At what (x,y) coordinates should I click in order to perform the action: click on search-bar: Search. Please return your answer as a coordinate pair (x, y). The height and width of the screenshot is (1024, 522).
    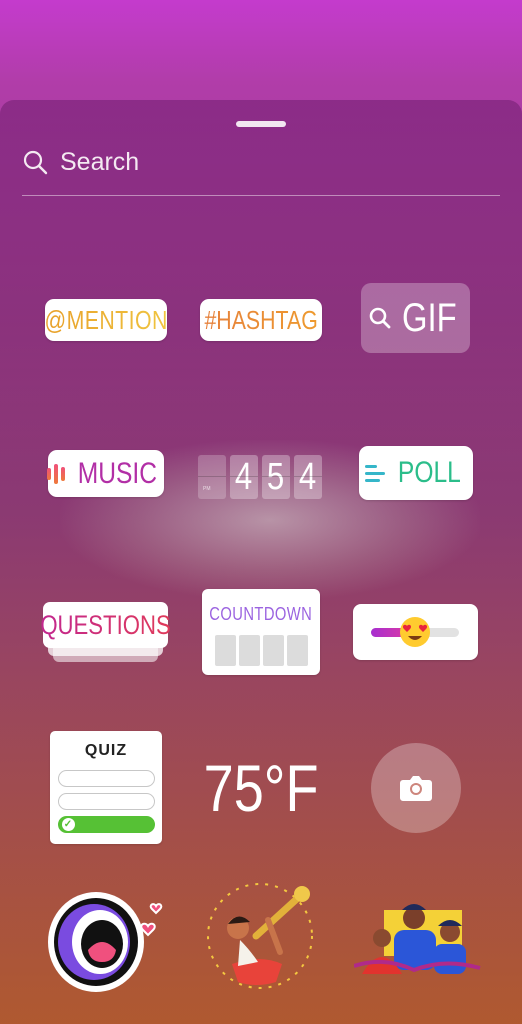
    Looking at the image, I should click on (80, 162).